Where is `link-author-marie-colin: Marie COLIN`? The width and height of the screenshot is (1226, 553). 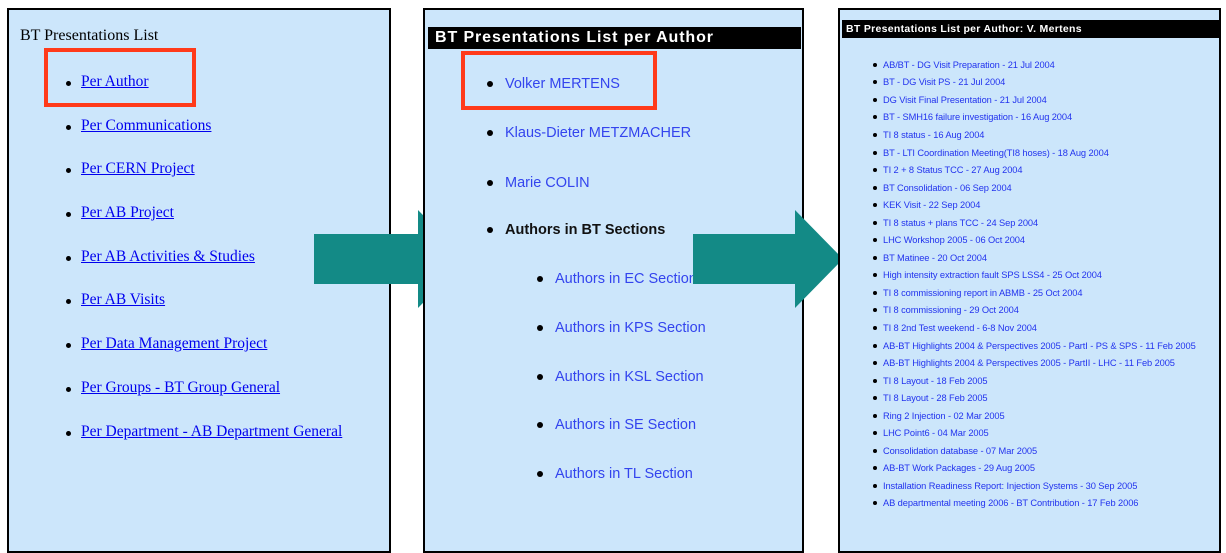 link-author-marie-colin: Marie COLIN is located at coordinates (547, 183).